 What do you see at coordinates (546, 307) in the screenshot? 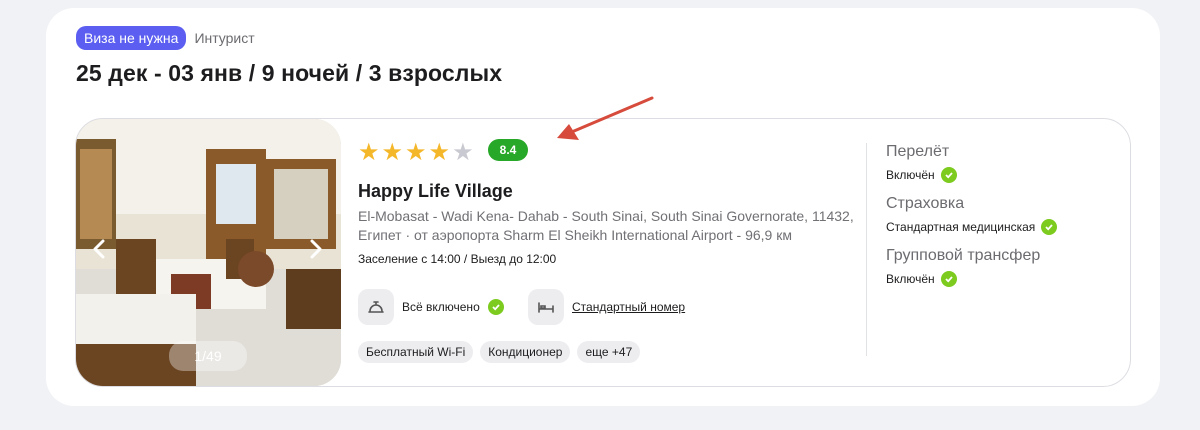
I see `bed-icon` at bounding box center [546, 307].